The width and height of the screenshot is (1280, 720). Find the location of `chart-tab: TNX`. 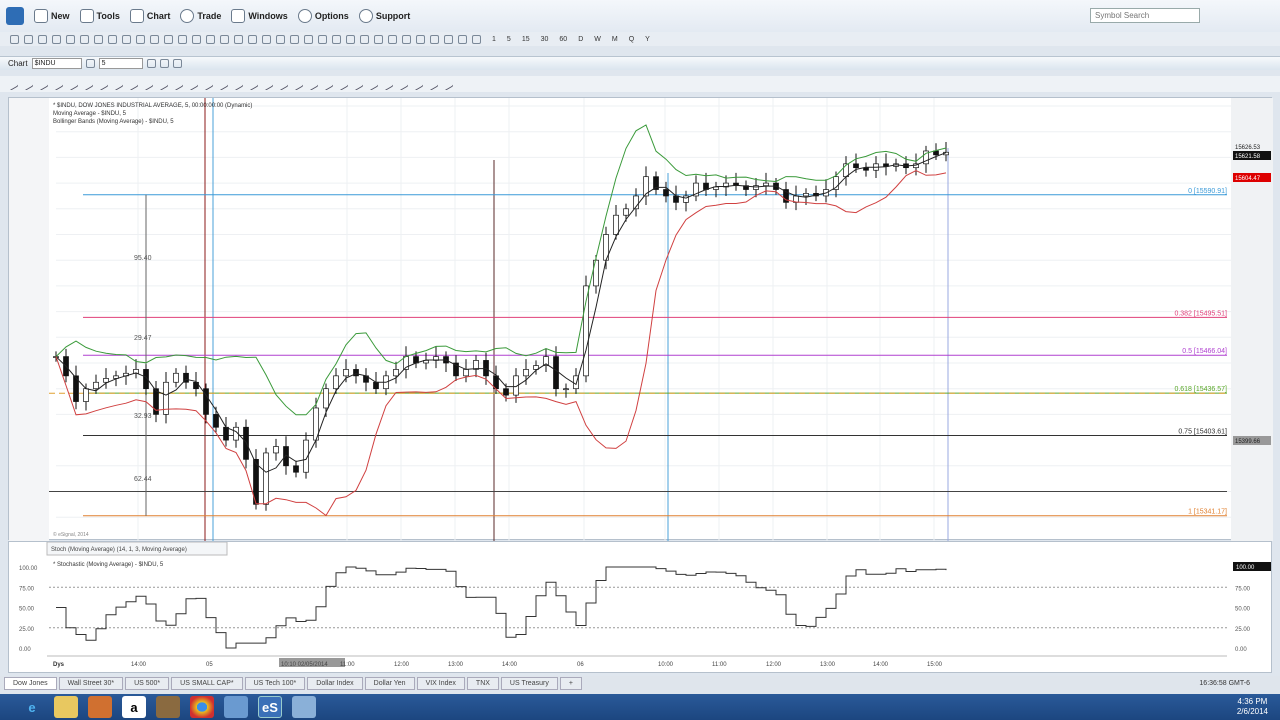

chart-tab: TNX is located at coordinates (482, 683).